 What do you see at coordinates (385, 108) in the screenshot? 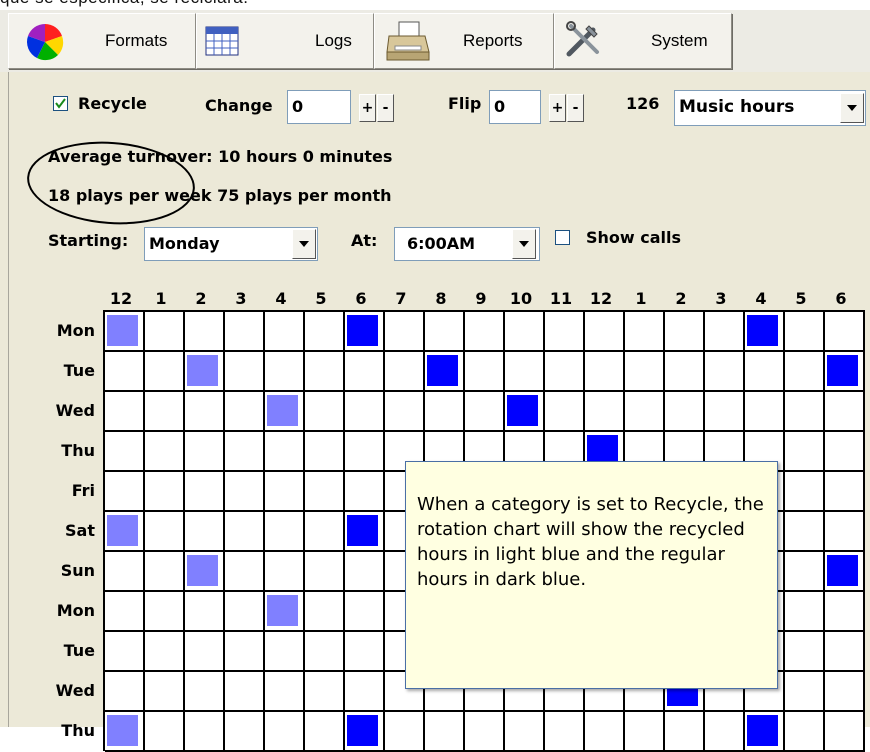
I see `change-minus-button: -` at bounding box center [385, 108].